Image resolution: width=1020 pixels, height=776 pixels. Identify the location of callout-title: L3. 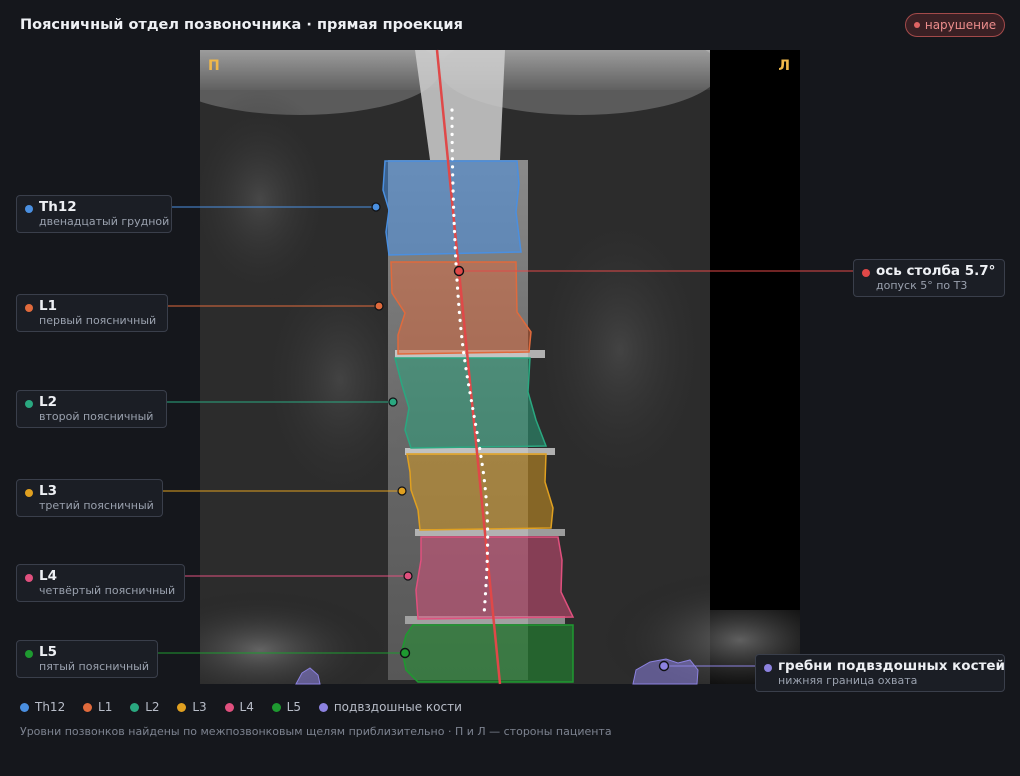
(48, 491).